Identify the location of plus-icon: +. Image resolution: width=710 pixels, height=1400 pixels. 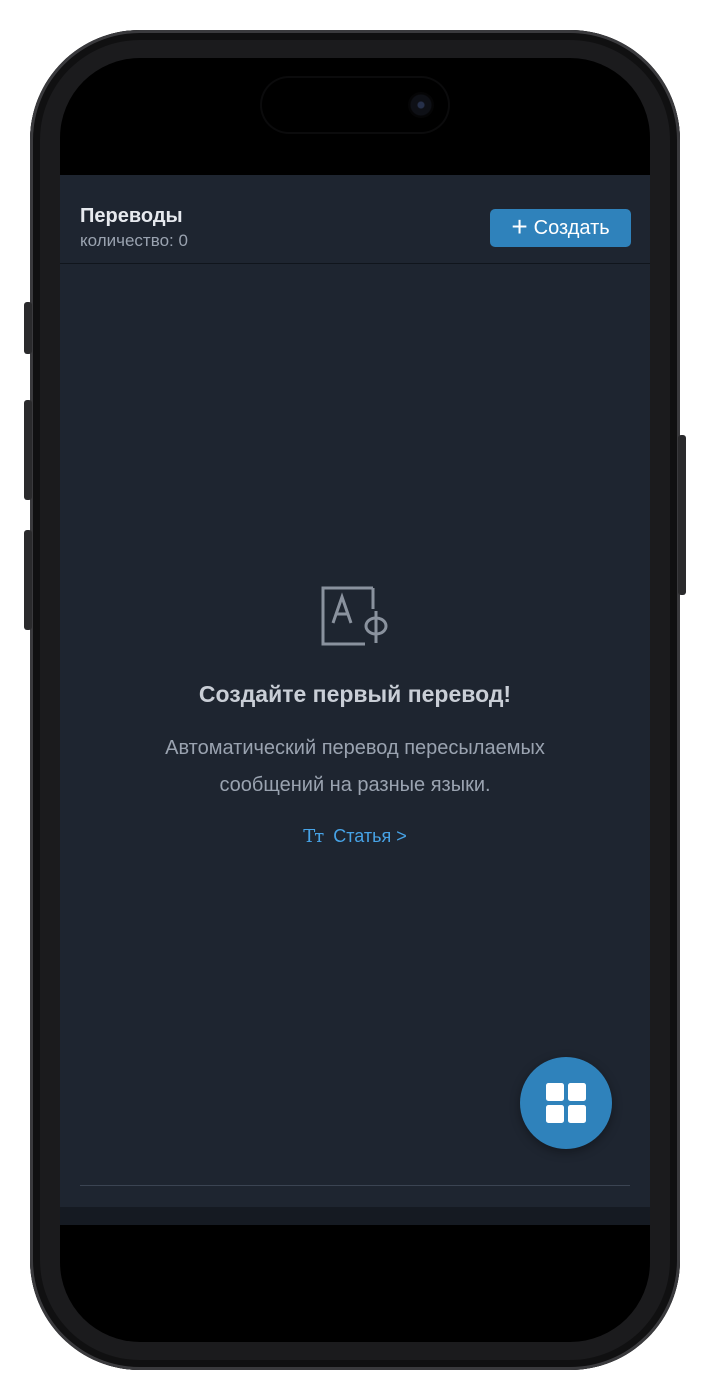
(519, 226).